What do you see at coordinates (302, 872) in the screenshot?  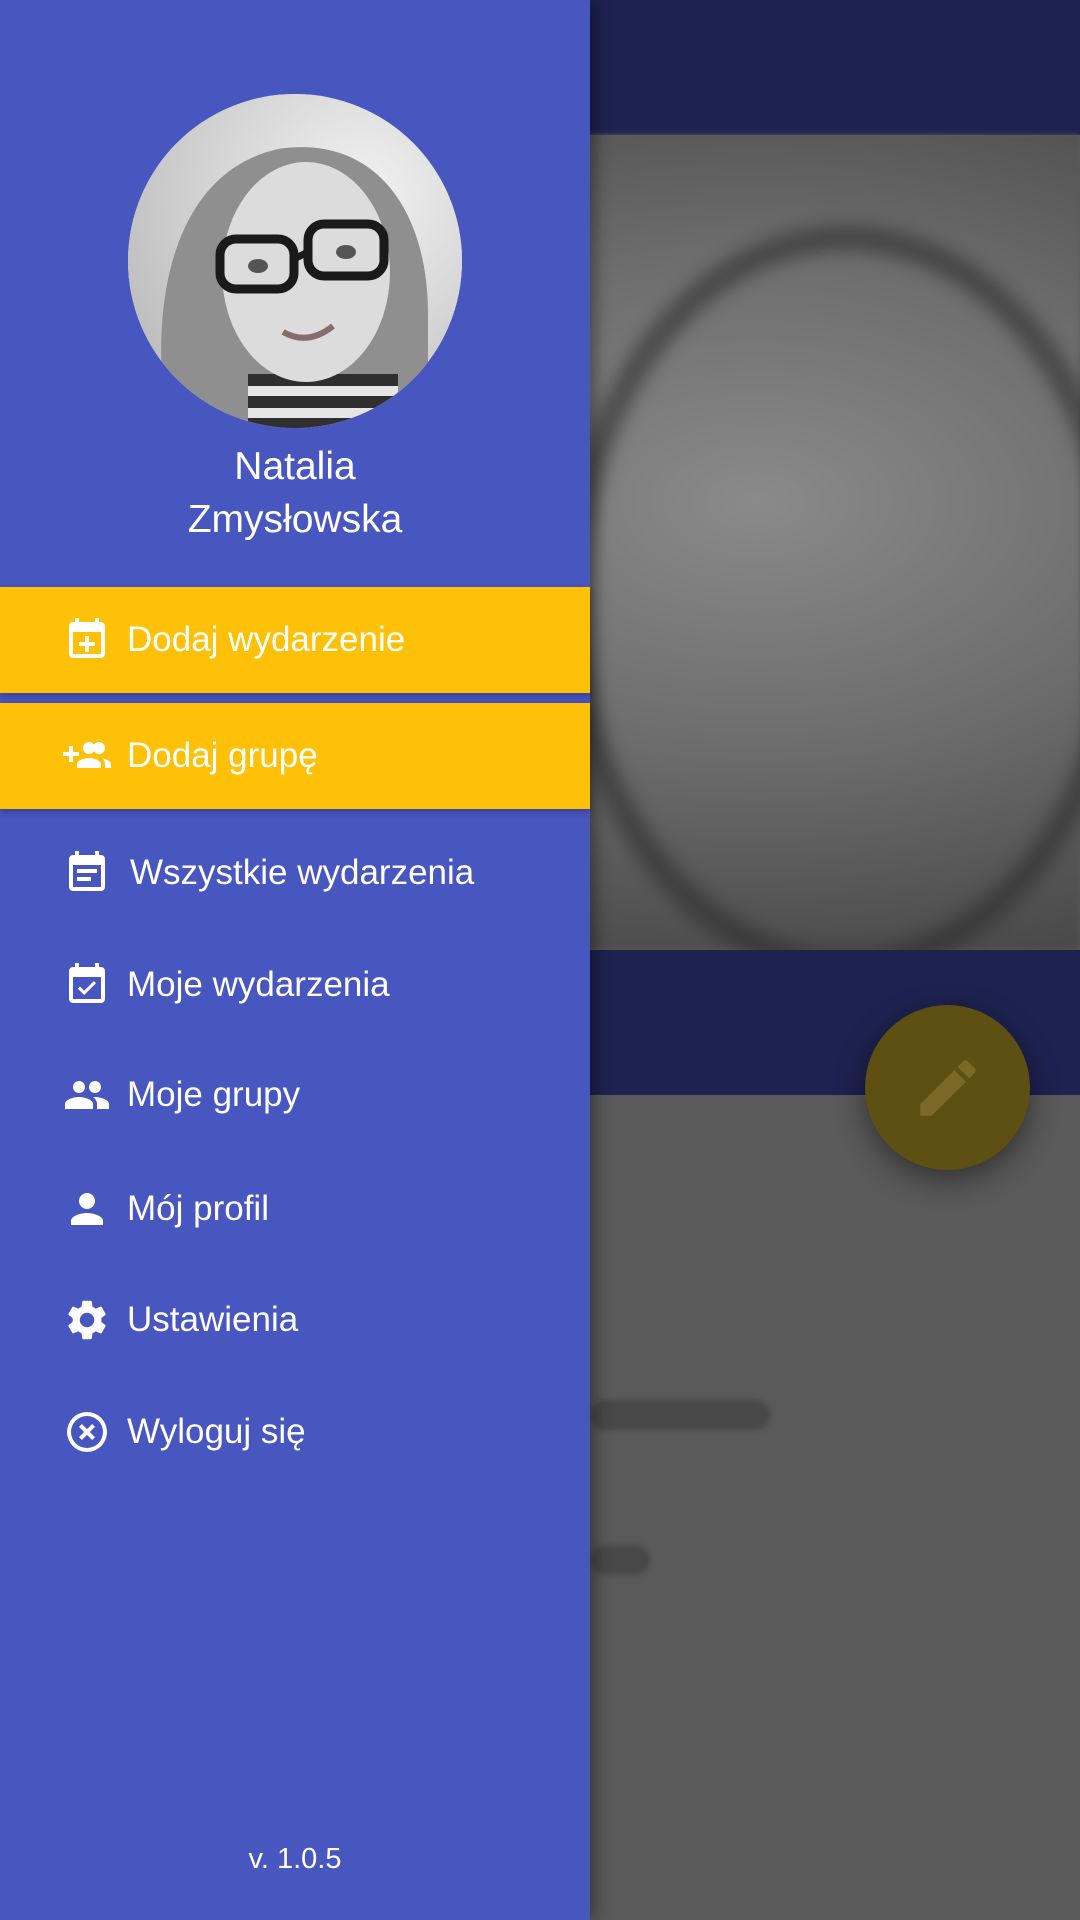 I see `menu-item-label: Wszystkie wydarzenia` at bounding box center [302, 872].